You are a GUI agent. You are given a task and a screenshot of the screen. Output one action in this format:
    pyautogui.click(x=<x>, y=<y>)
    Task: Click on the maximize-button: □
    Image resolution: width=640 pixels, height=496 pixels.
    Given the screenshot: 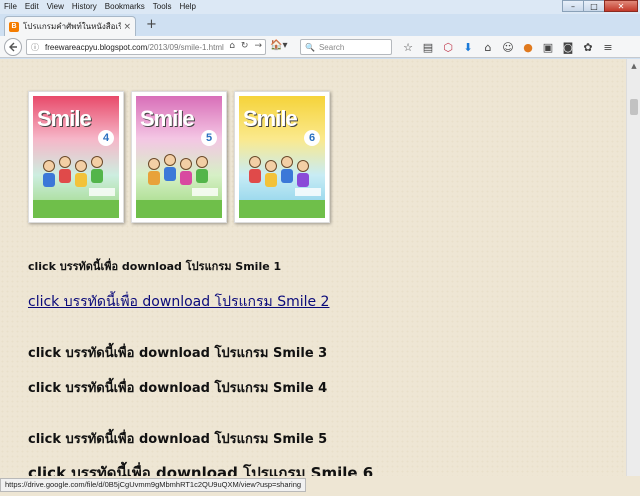 What is the action you would take?
    pyautogui.click(x=594, y=6)
    